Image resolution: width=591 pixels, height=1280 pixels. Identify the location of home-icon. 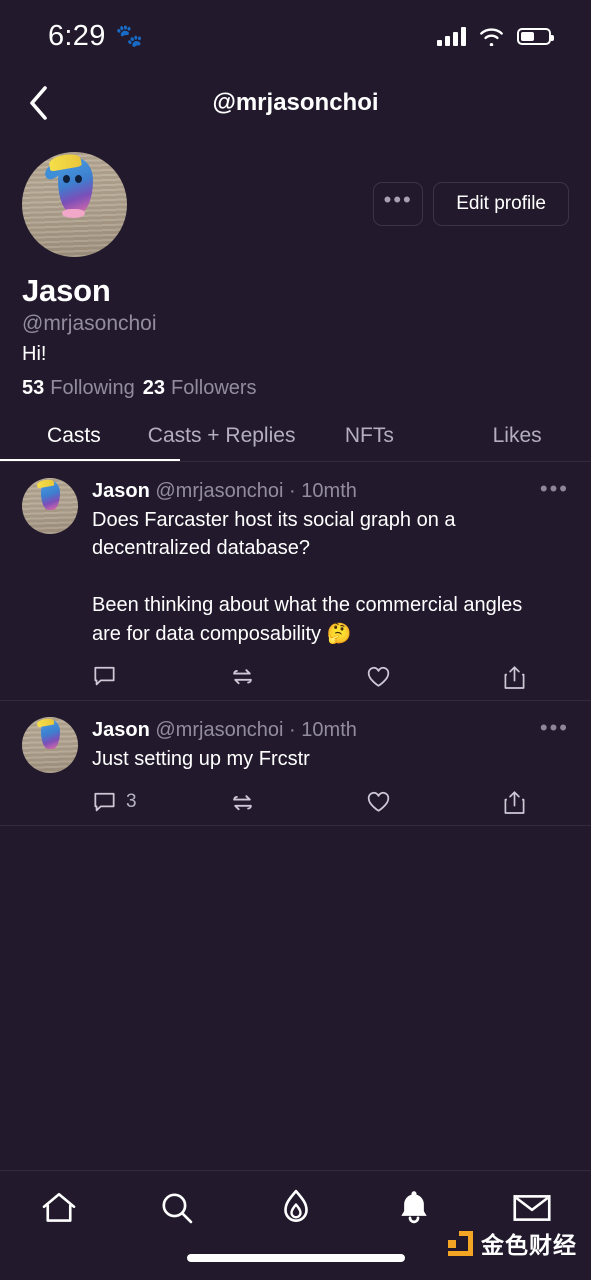
(59, 1208).